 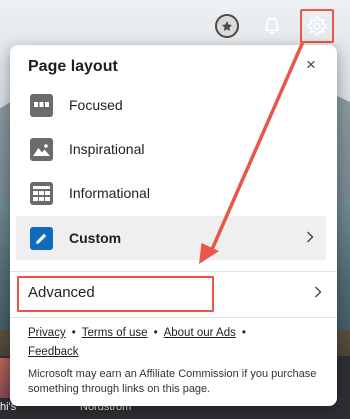 I want to click on bell-icon, so click(x=272, y=26).